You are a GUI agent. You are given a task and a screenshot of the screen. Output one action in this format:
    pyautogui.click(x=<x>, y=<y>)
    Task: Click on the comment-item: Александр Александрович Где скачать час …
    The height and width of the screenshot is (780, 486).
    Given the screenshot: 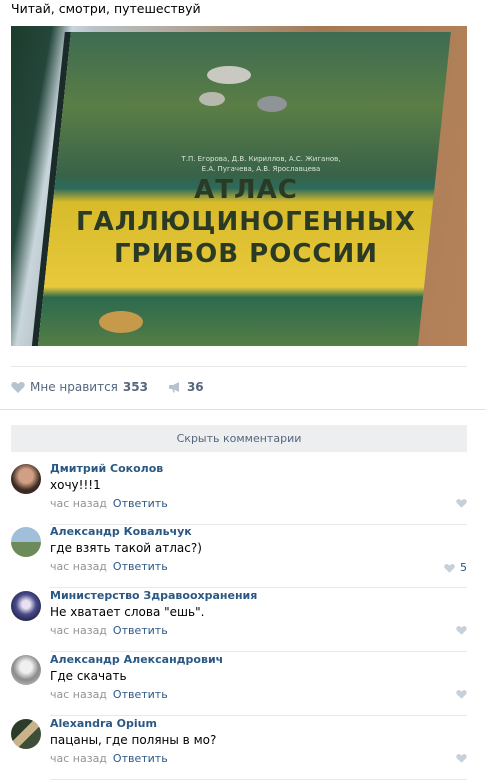 What is the action you would take?
    pyautogui.click(x=239, y=684)
    